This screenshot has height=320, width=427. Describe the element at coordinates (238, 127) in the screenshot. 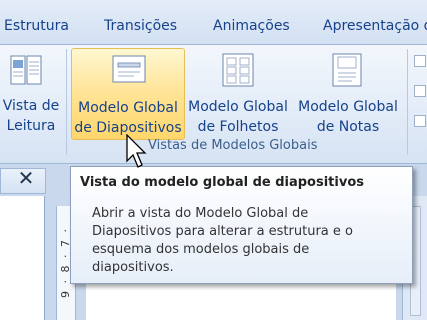

I see `handout-master-label-2: de Folhetos` at that location.